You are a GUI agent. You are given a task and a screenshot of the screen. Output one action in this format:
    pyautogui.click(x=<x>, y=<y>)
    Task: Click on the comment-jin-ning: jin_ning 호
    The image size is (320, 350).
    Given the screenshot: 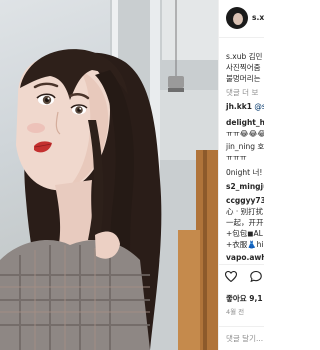 What is the action you would take?
    pyautogui.click(x=245, y=146)
    